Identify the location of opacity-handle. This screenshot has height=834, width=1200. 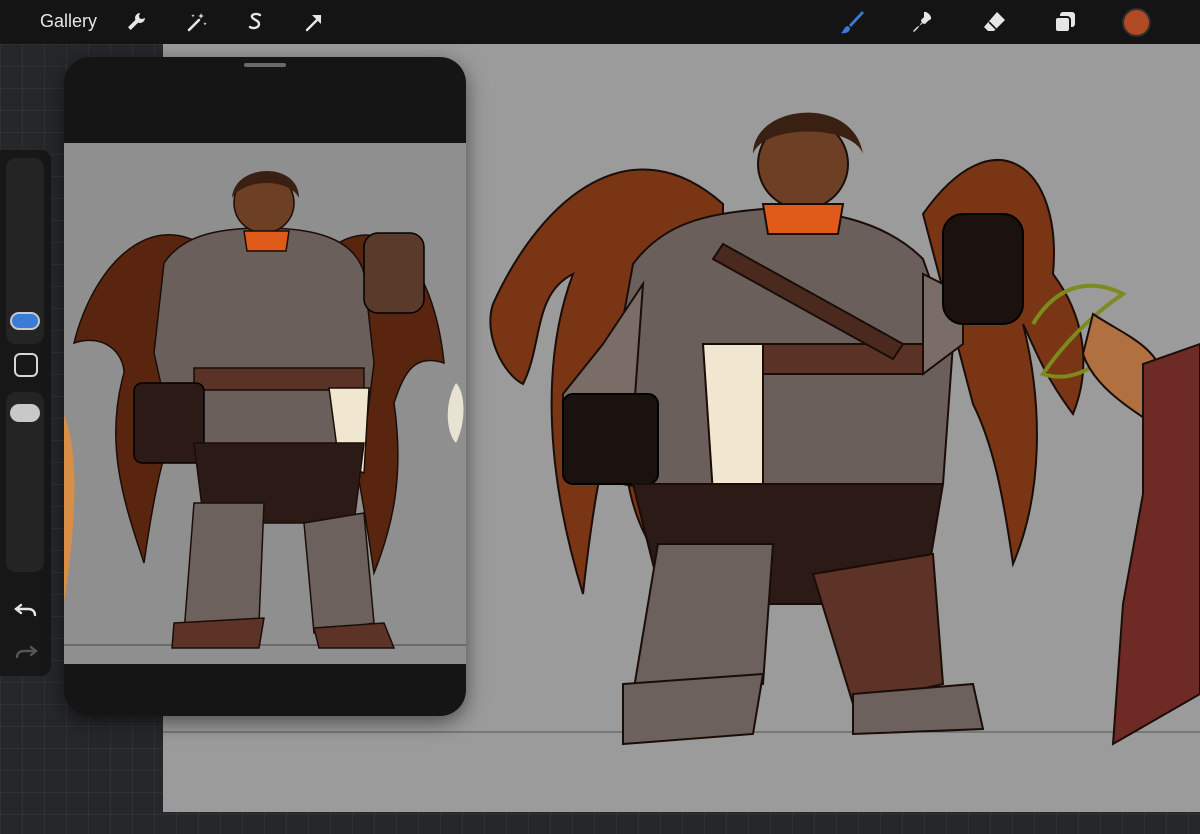
(25, 413).